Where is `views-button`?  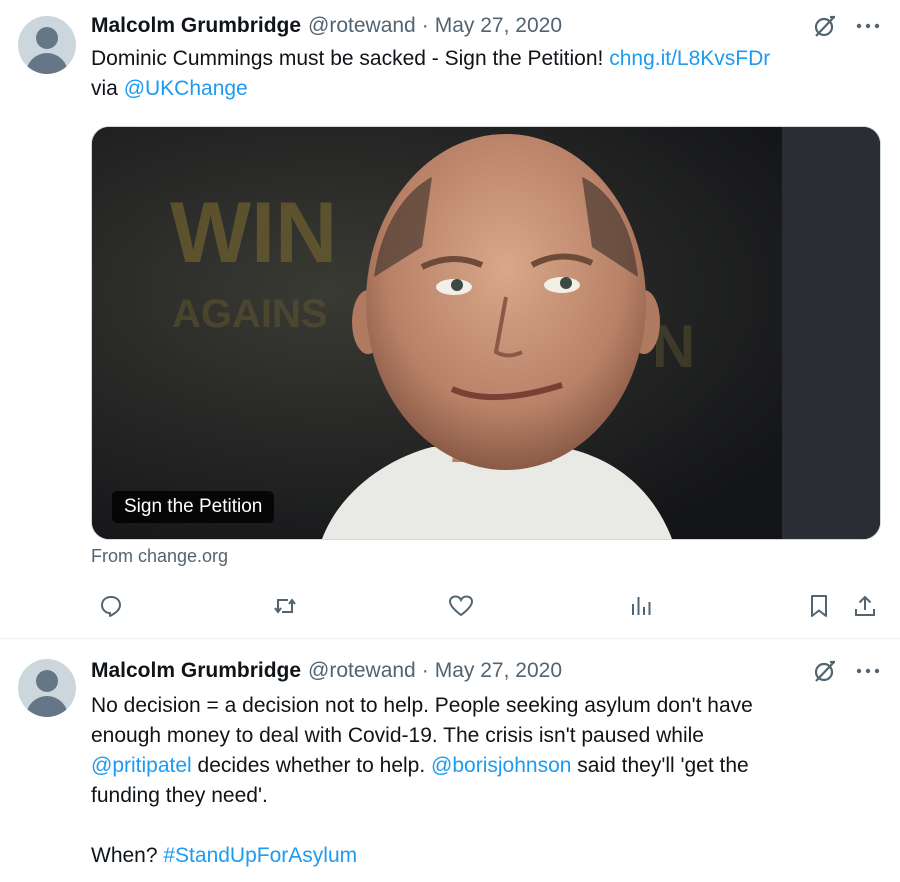 views-button is located at coordinates (641, 606).